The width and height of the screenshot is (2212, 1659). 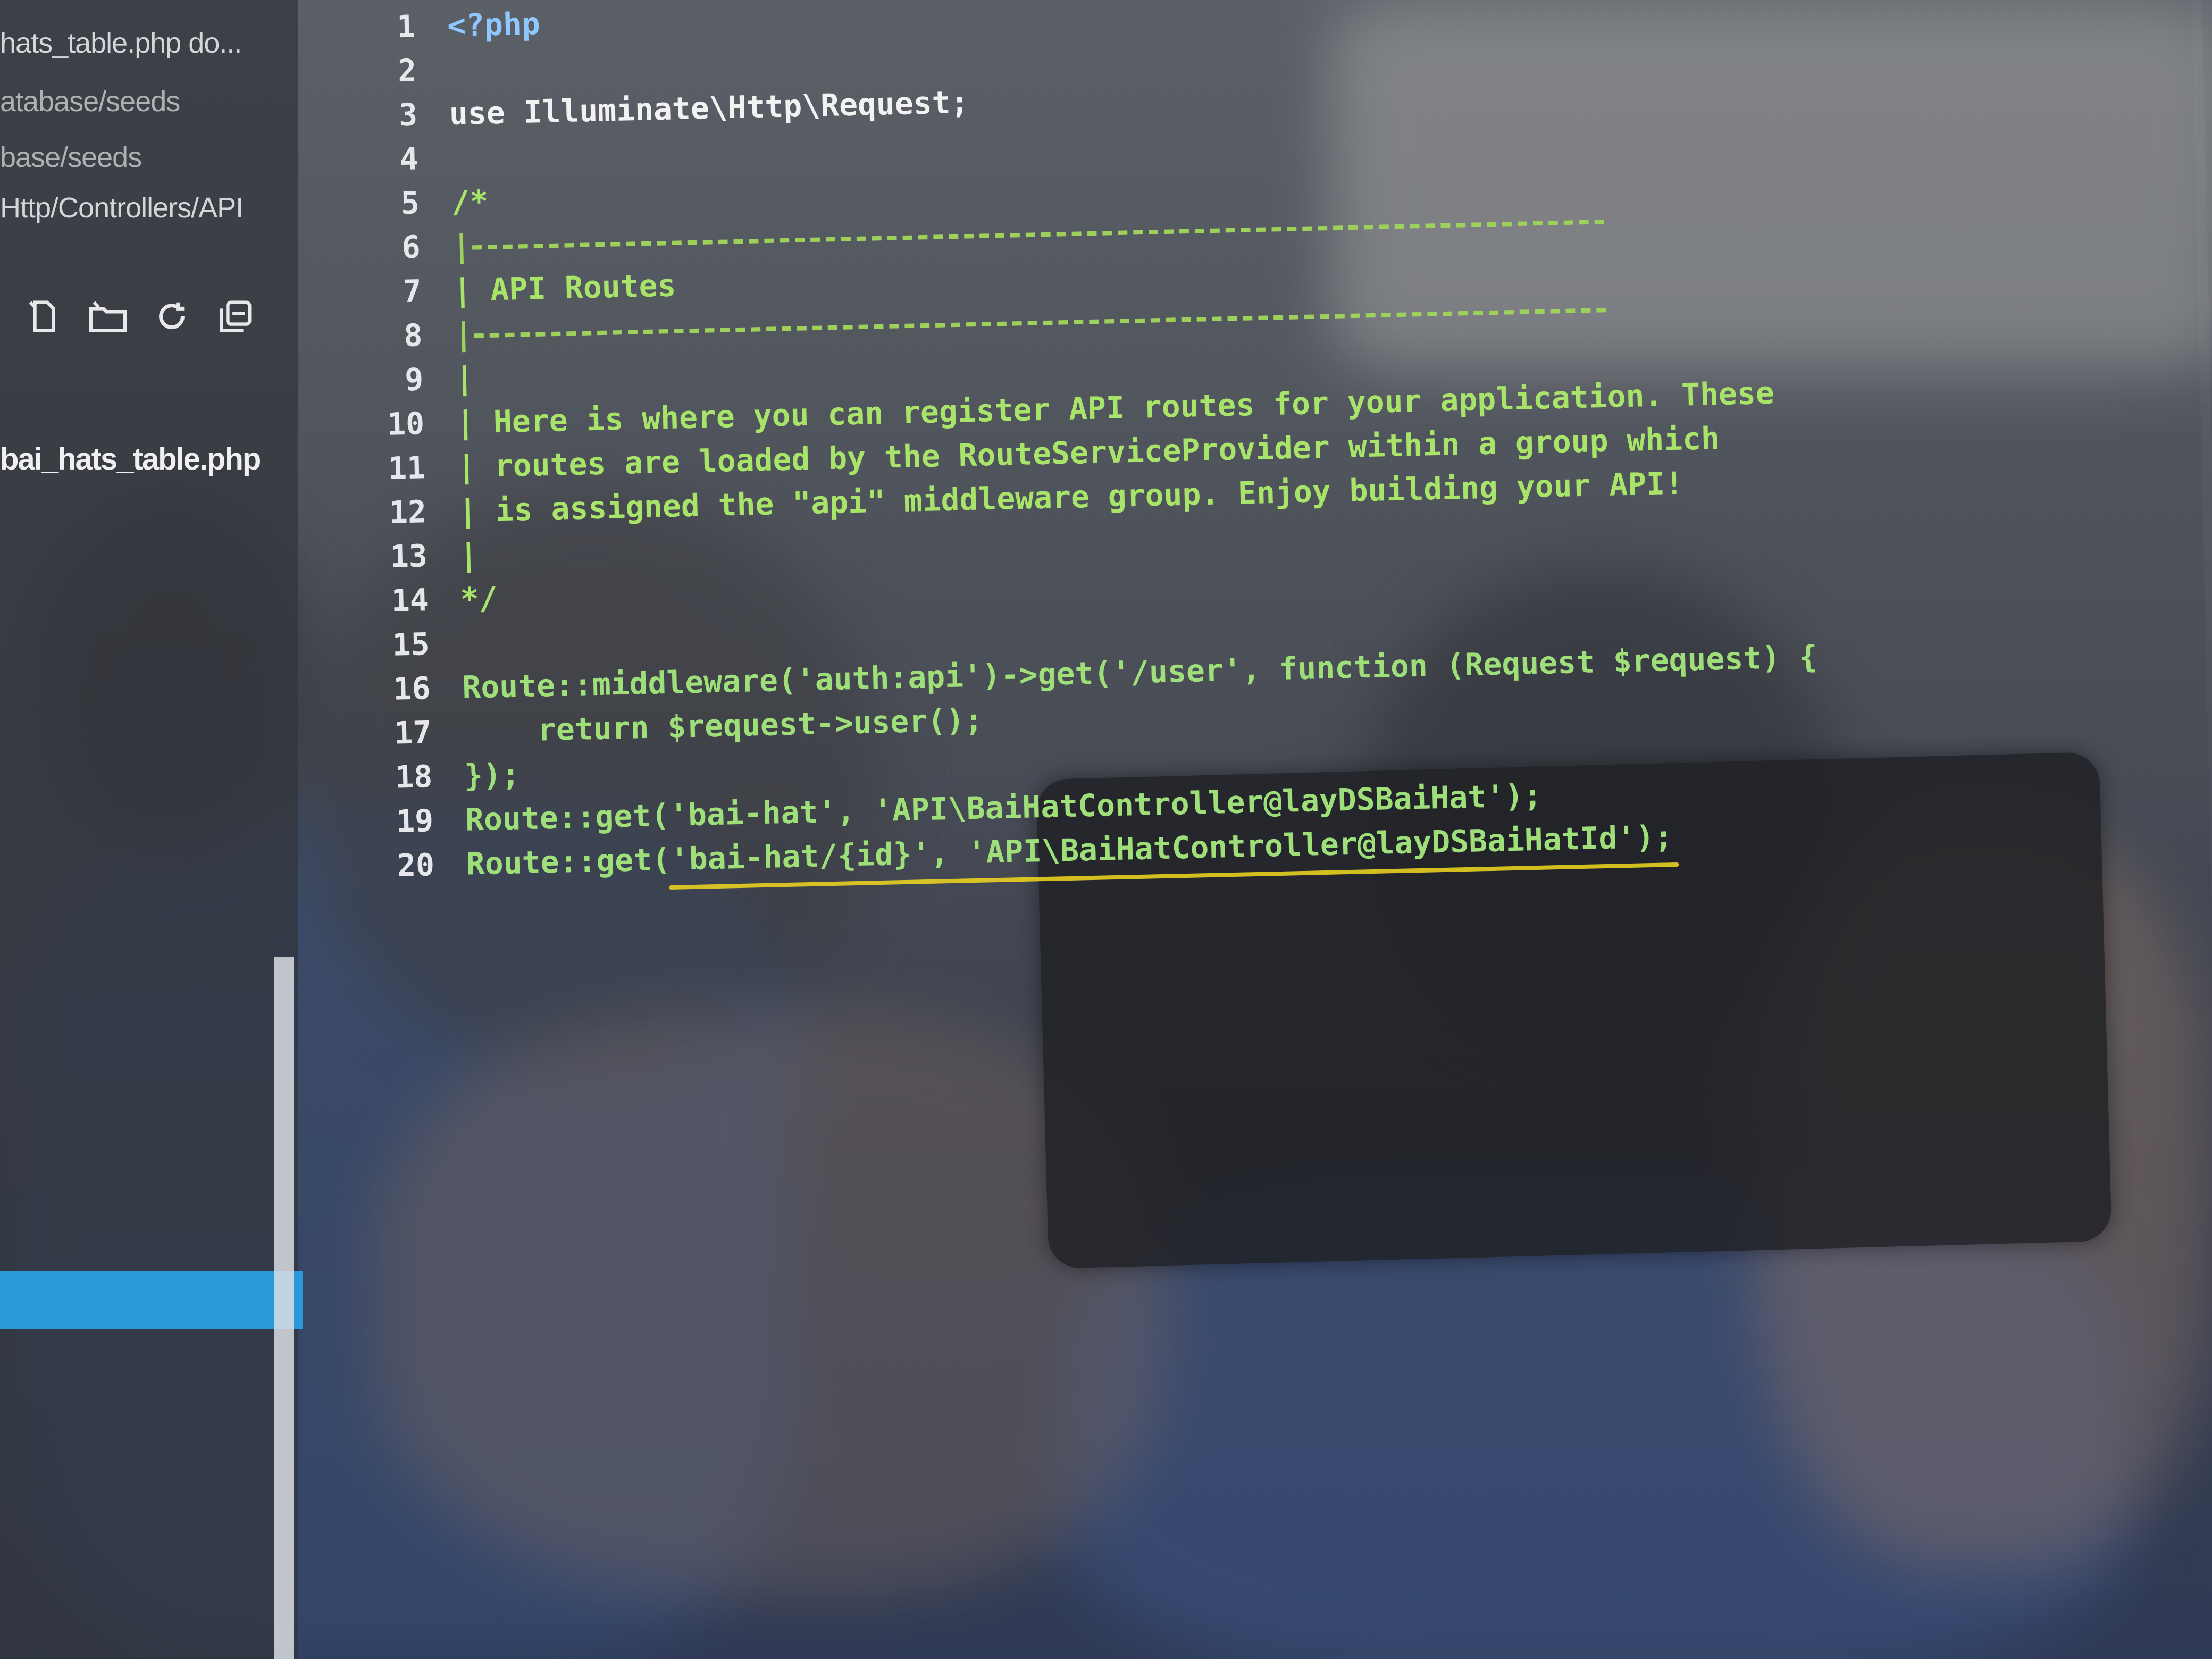 What do you see at coordinates (172, 316) in the screenshot?
I see `refresh-icon` at bounding box center [172, 316].